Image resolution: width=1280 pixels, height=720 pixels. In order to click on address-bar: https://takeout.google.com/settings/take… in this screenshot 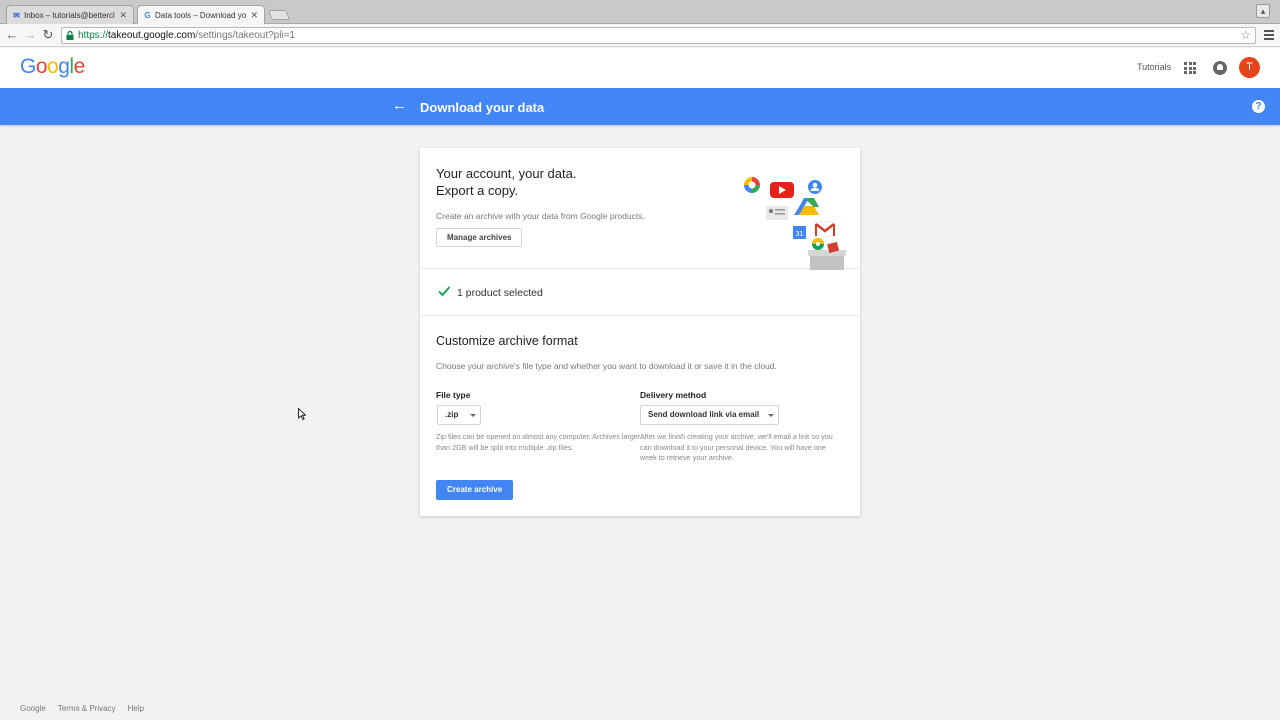, I will do `click(658, 35)`.